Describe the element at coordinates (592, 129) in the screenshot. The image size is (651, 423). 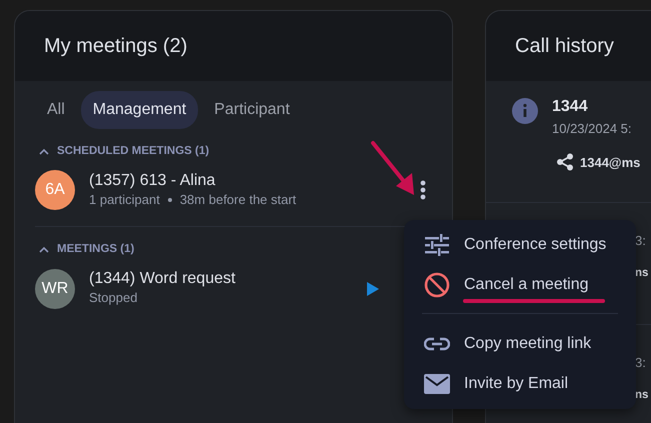
I see `call-date: 10/23/2024 5:` at that location.